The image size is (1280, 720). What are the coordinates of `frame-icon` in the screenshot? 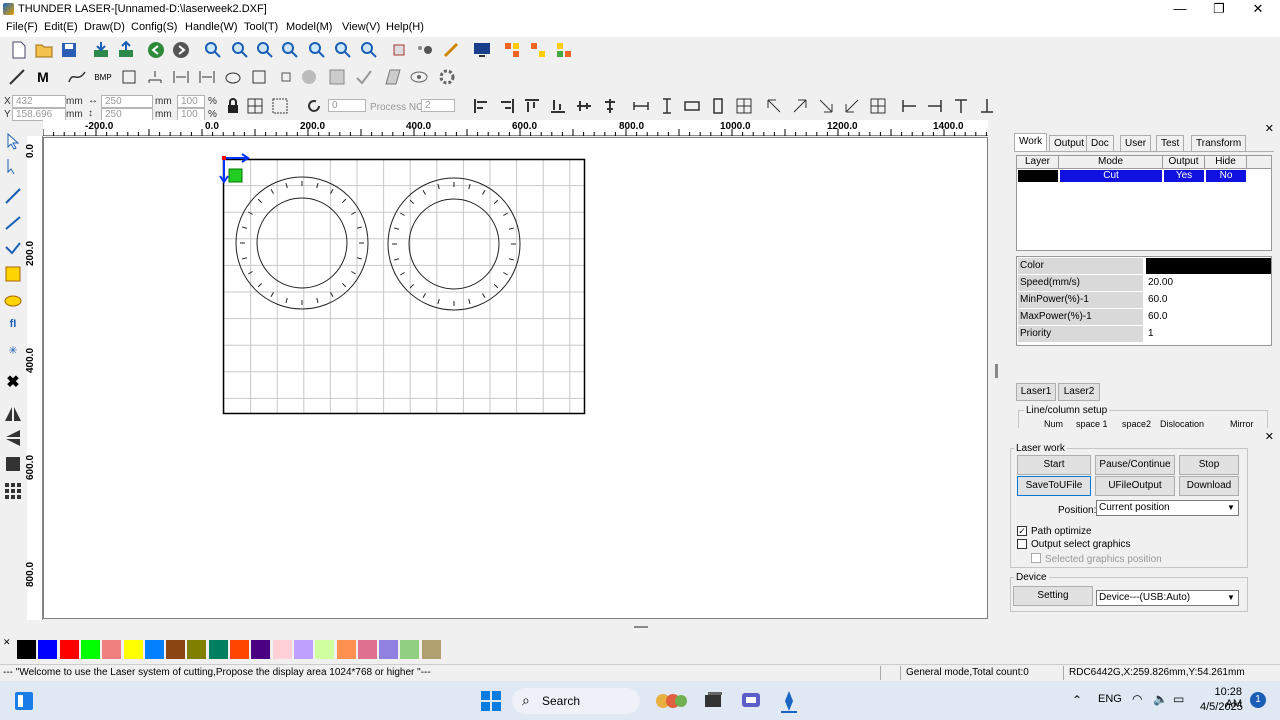 It's located at (399, 50).